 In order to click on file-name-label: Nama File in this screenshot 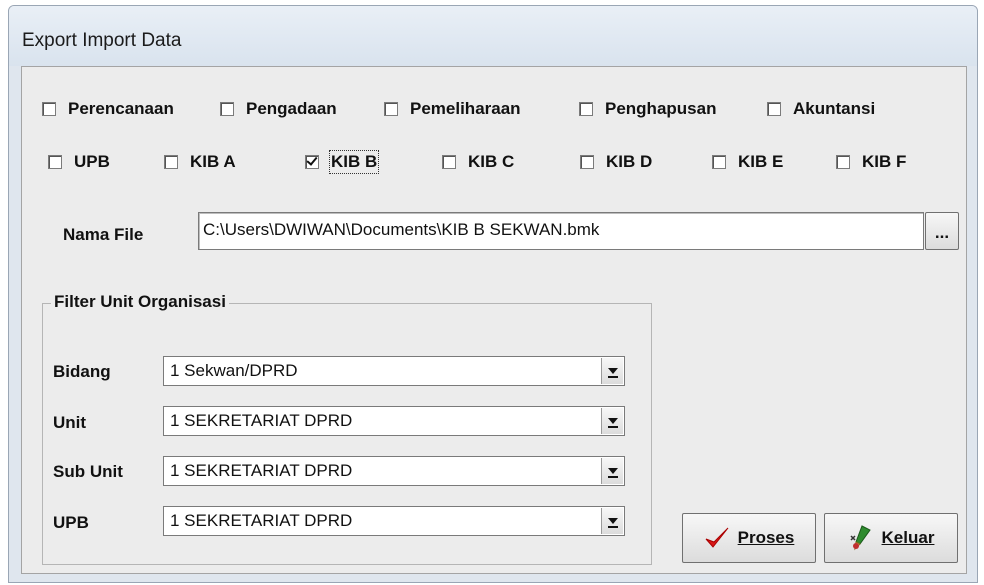, I will do `click(103, 234)`.